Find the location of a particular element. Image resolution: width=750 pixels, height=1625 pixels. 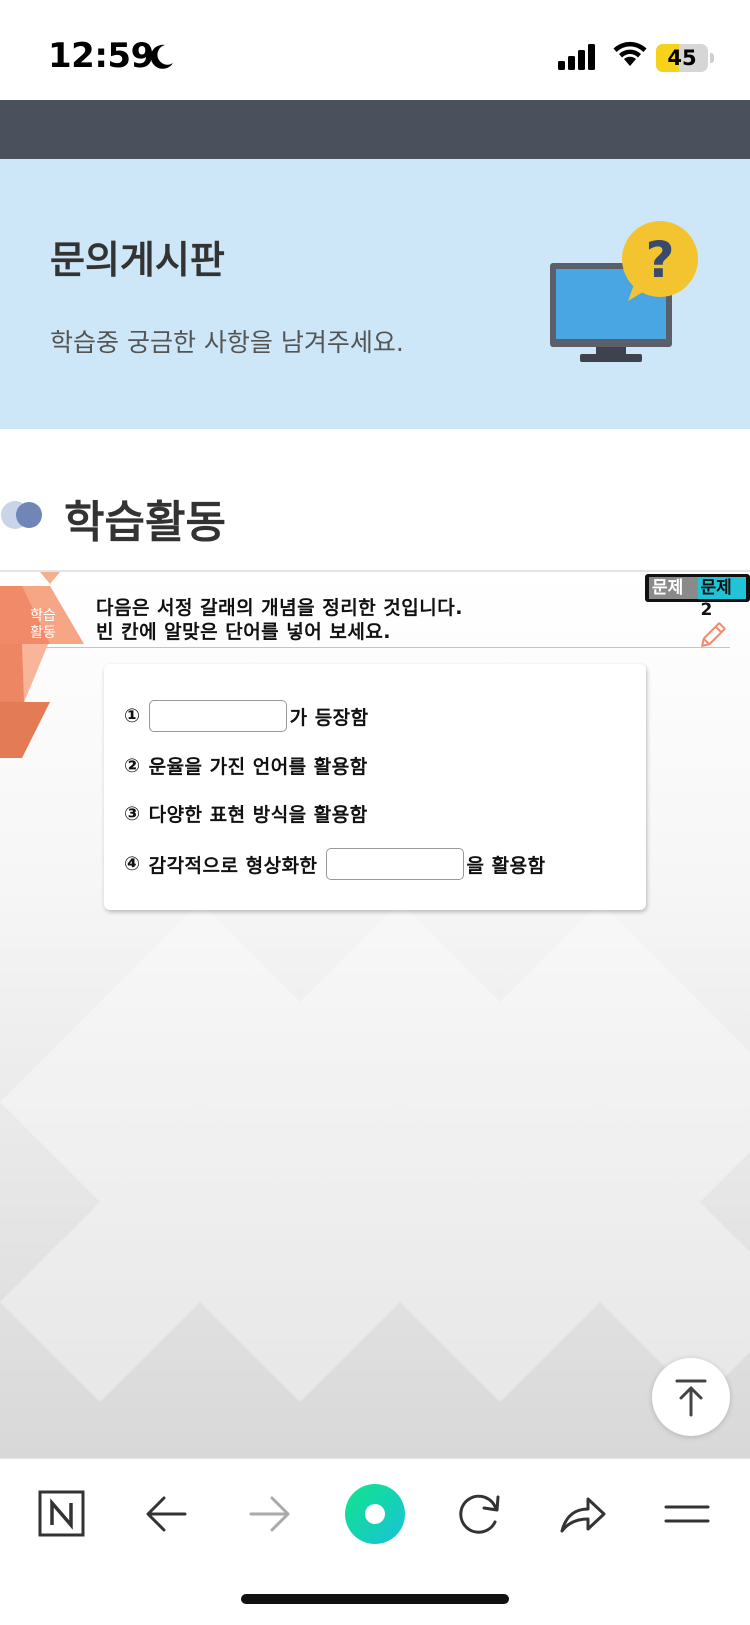

naver-n-icon is located at coordinates (61, 1513).